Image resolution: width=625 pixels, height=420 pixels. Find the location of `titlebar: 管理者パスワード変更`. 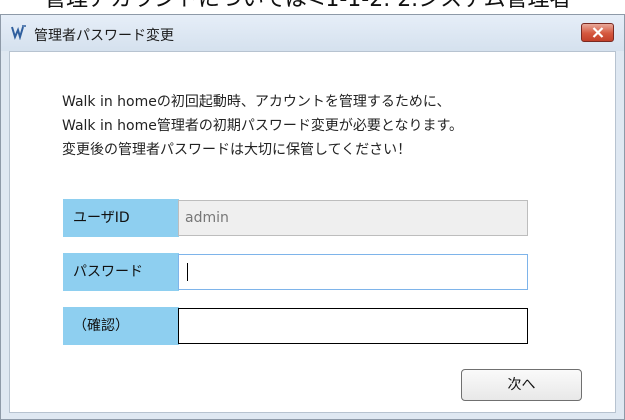

titlebar: 管理者パスワード変更 is located at coordinates (312, 33).